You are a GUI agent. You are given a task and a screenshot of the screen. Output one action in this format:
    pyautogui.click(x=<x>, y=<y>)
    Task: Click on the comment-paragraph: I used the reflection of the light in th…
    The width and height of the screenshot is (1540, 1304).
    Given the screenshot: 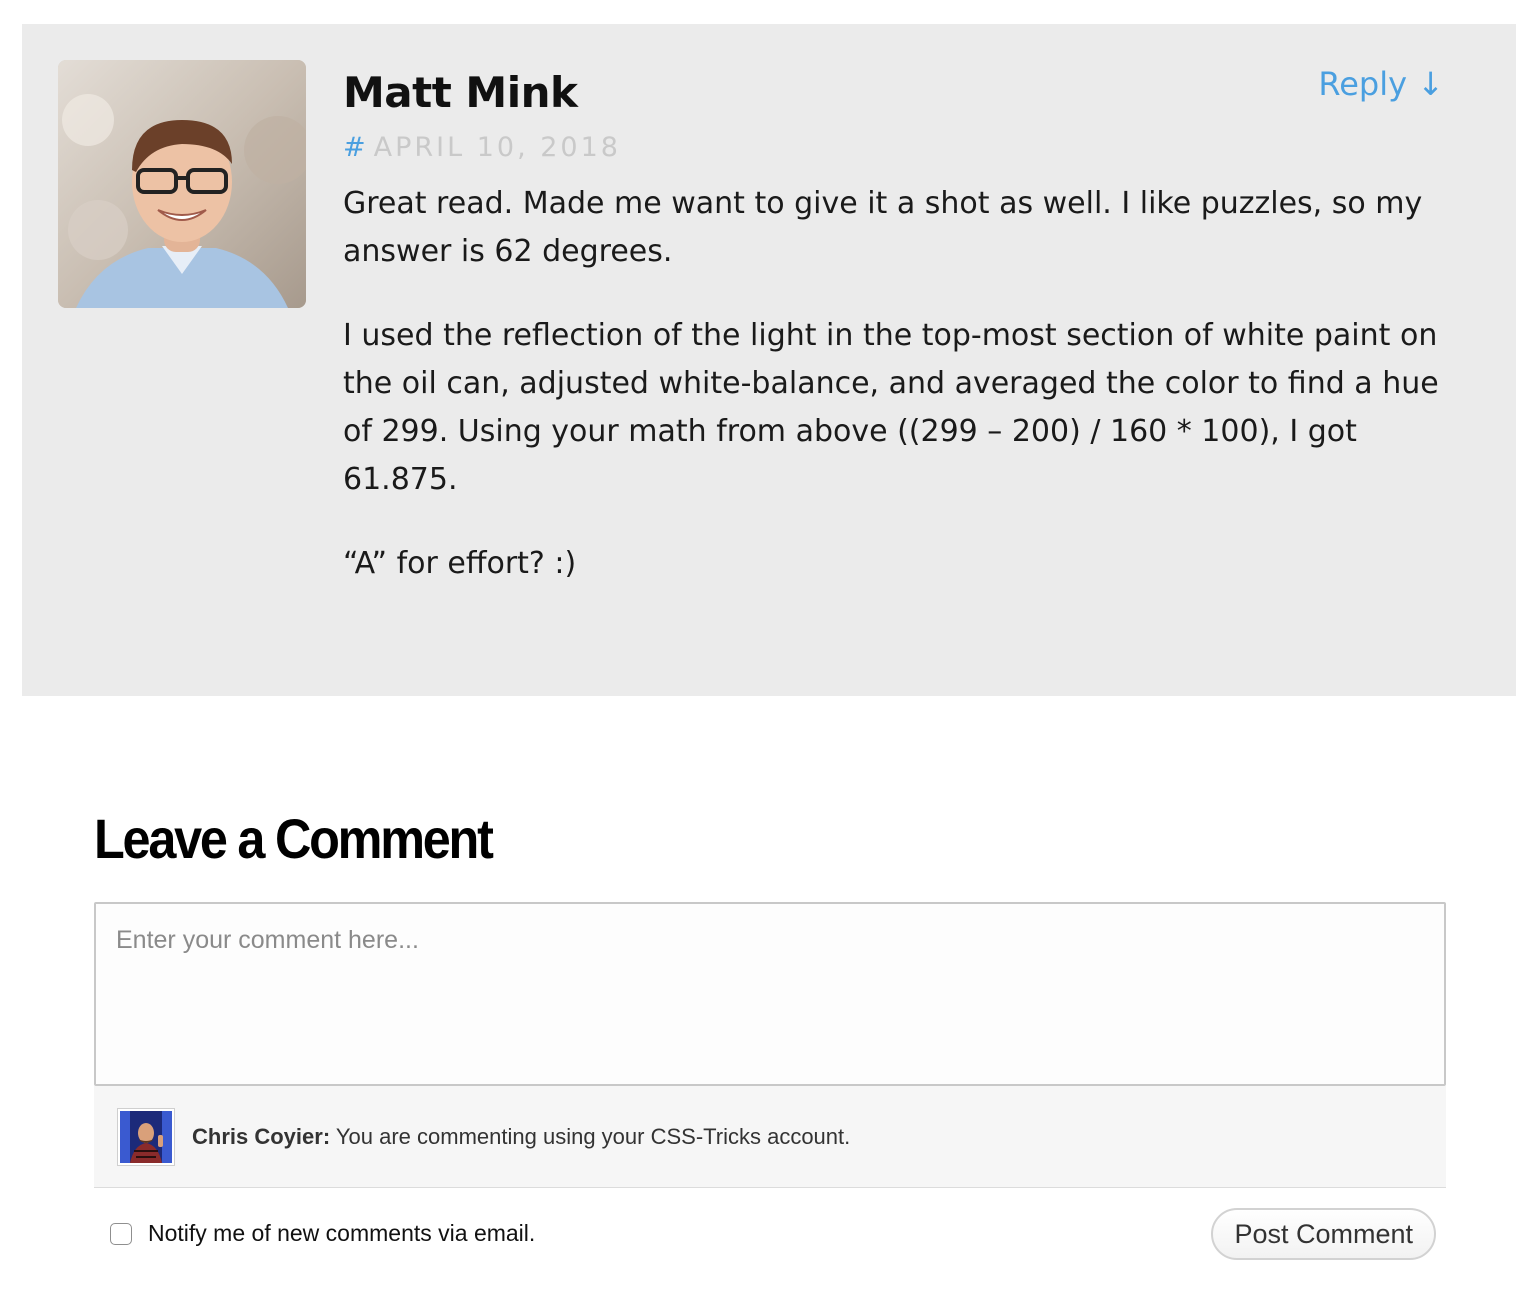 What is the action you would take?
    pyautogui.click(x=891, y=407)
    